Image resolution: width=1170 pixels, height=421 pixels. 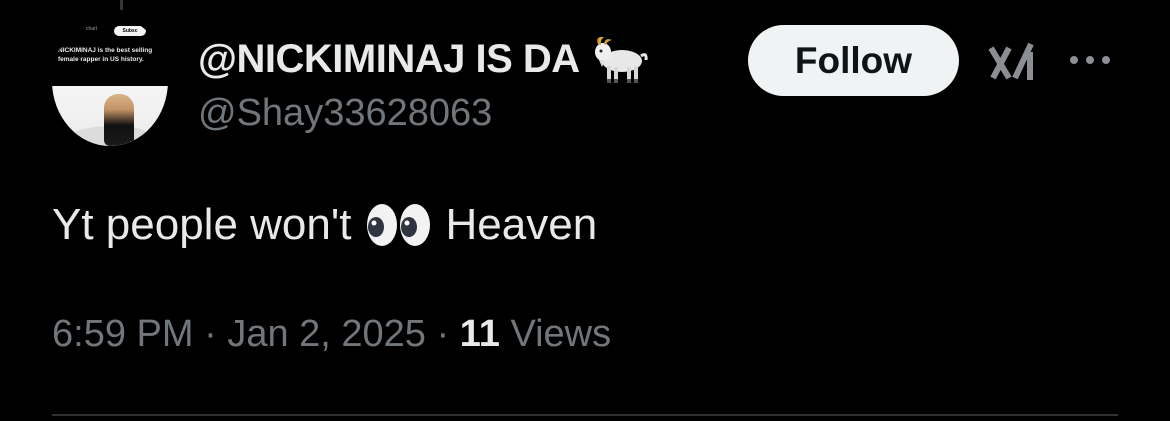 I want to click on avatar-figure, so click(x=119, y=120).